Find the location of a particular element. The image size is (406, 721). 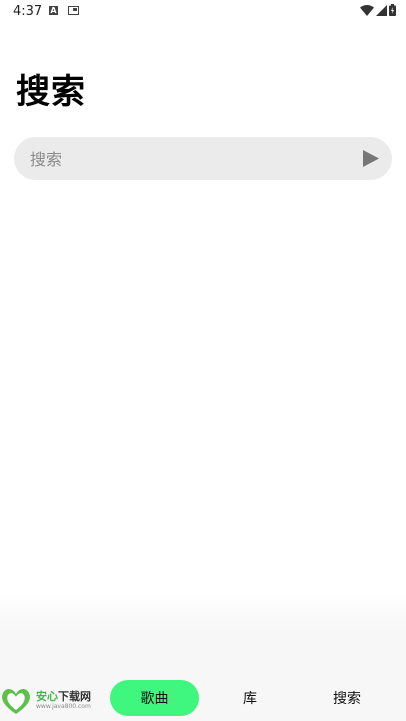

wifi-icon is located at coordinates (367, 10).